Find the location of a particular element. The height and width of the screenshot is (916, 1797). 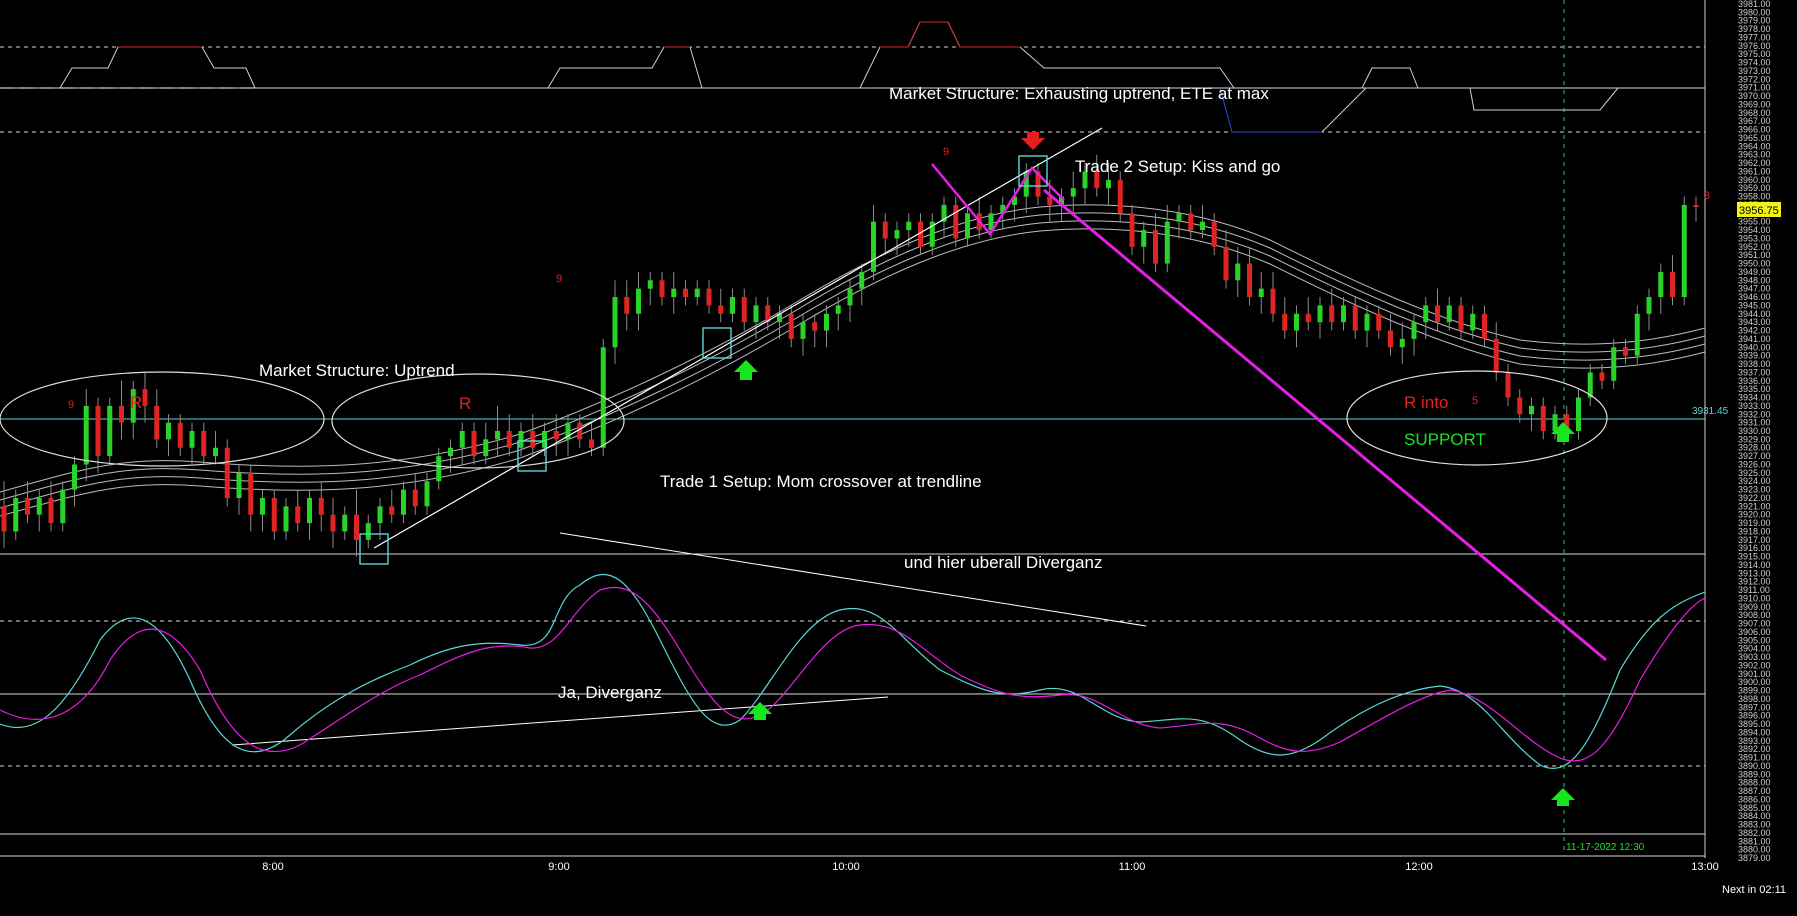

support-level-value: 3931.45 is located at coordinates (1710, 411).